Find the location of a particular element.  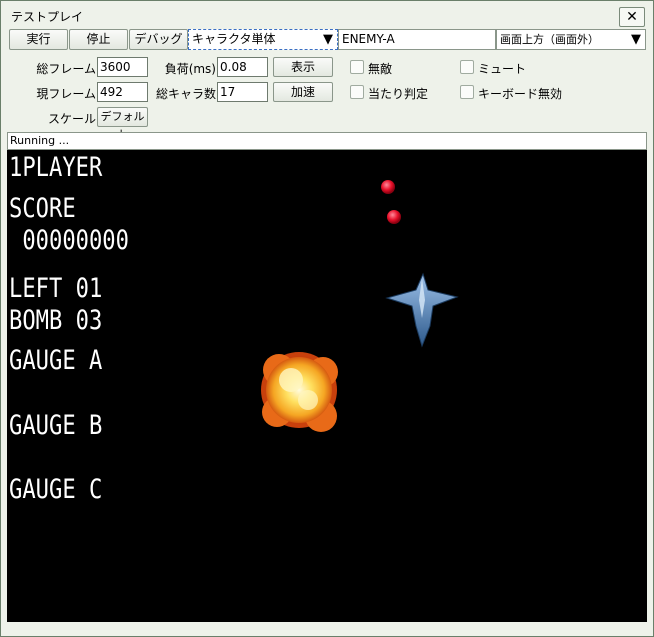

load-field: 0.08 is located at coordinates (242, 67).